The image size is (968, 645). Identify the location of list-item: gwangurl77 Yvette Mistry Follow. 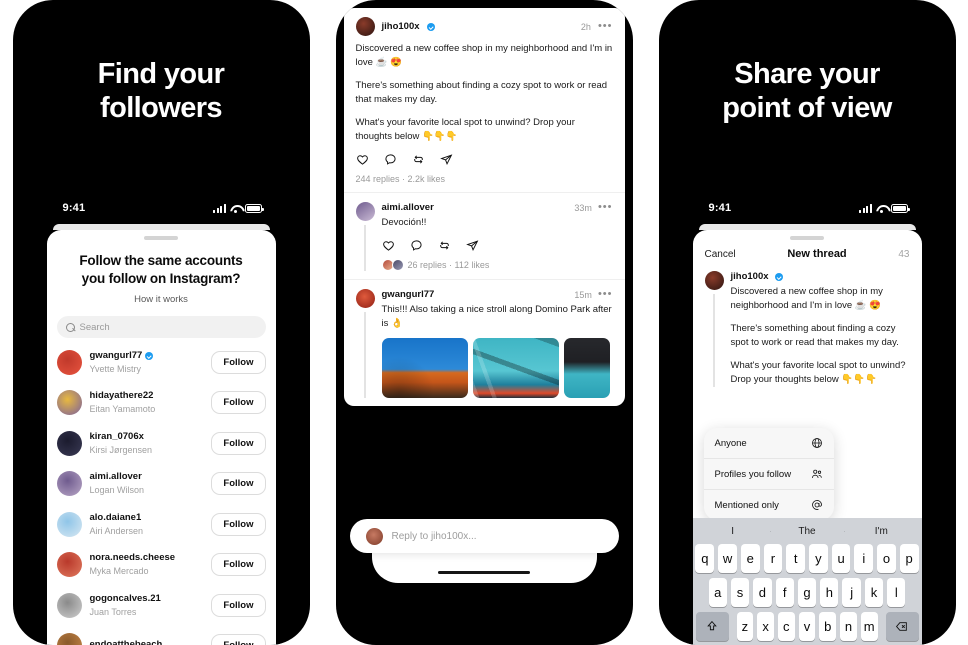
(161, 362).